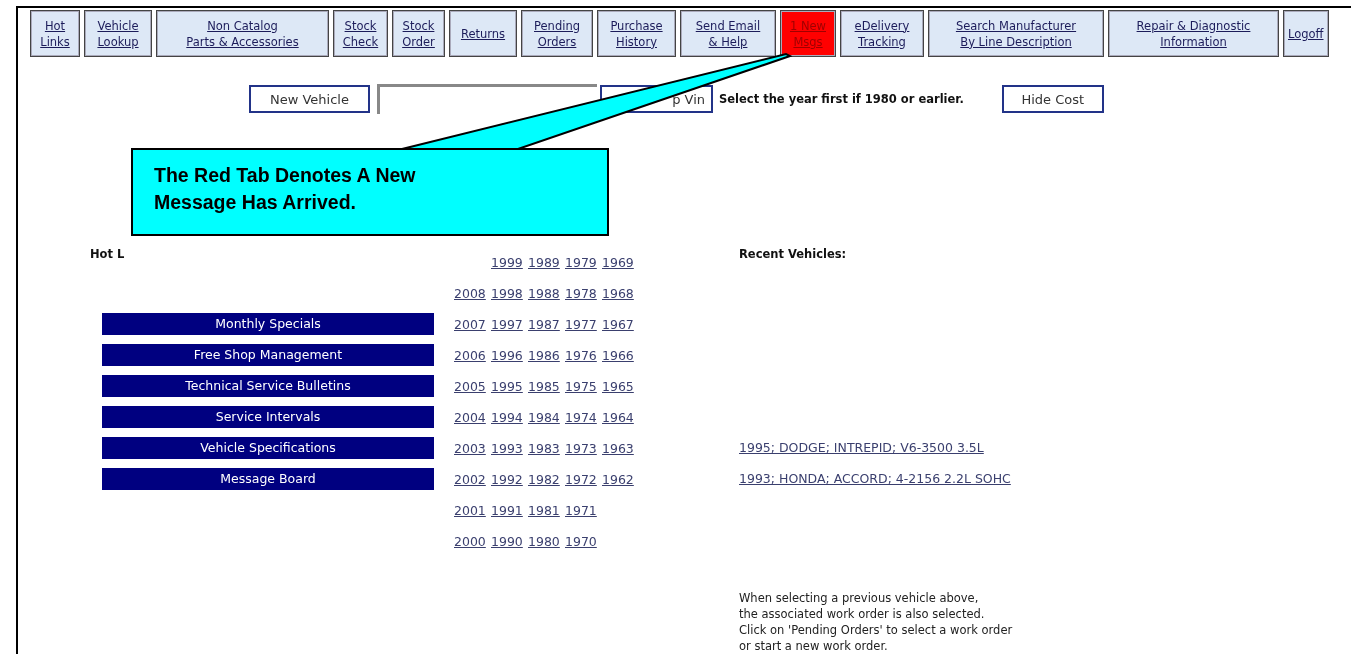 This screenshot has height=654, width=1351. Describe the element at coordinates (509, 262) in the screenshot. I see `year-link: 1999` at that location.